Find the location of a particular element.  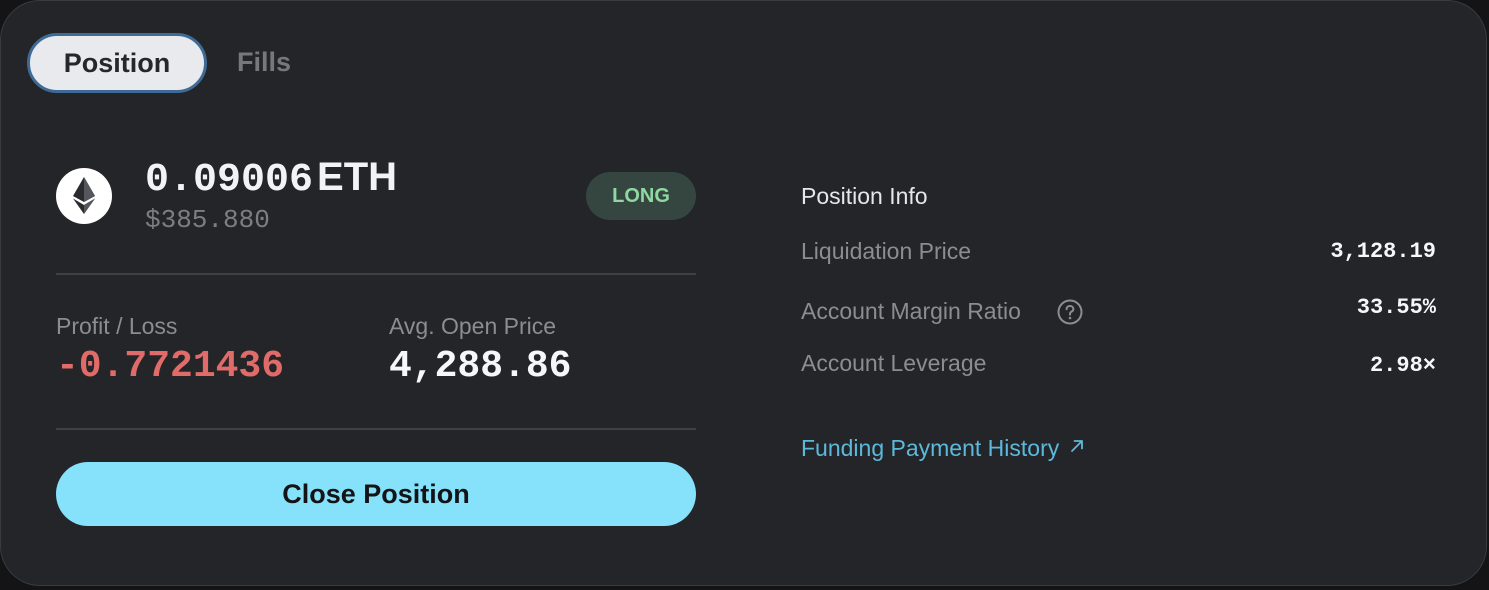

avg-open-price-label: Avg. Open Price is located at coordinates (473, 326).